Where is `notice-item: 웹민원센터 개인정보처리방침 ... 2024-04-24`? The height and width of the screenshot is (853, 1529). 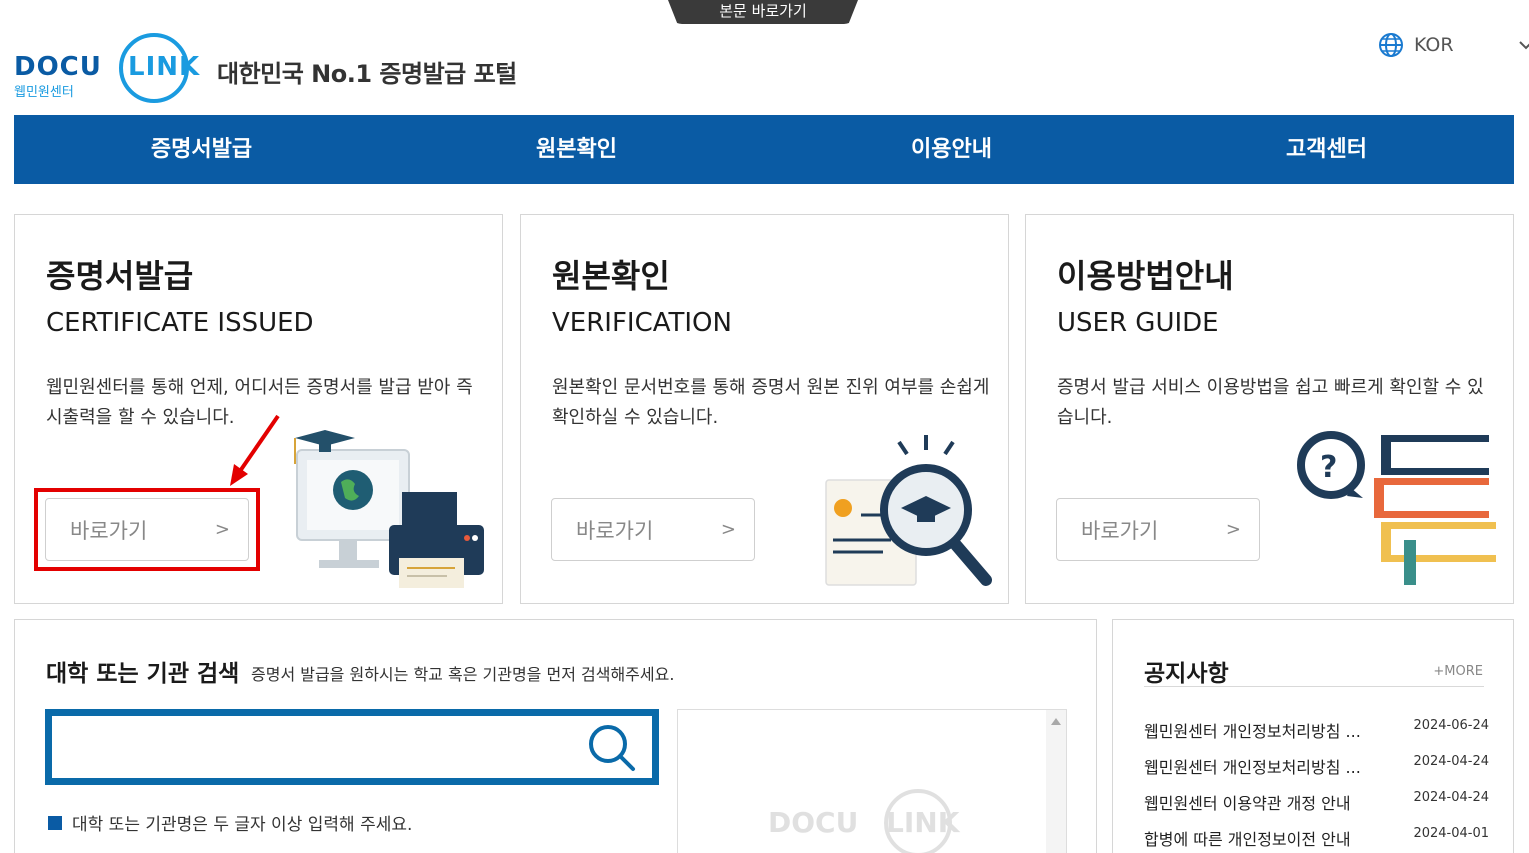 notice-item: 웹민원센터 개인정보처리방침 ... 2024-04-24 is located at coordinates (1316, 772).